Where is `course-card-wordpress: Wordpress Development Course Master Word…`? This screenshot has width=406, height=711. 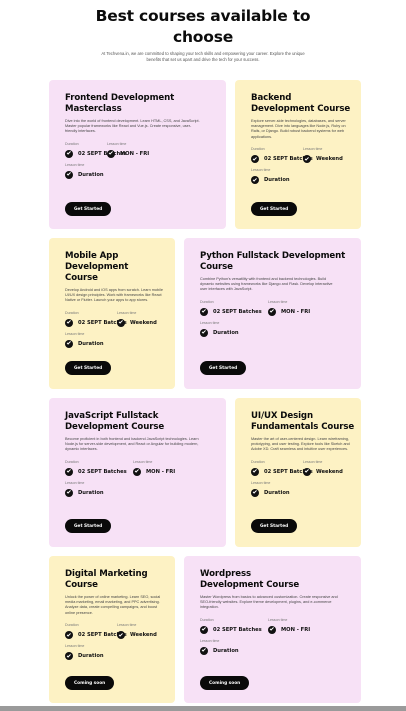
course-card-wordpress: Wordpress Development Course Master Word… is located at coordinates (272, 629).